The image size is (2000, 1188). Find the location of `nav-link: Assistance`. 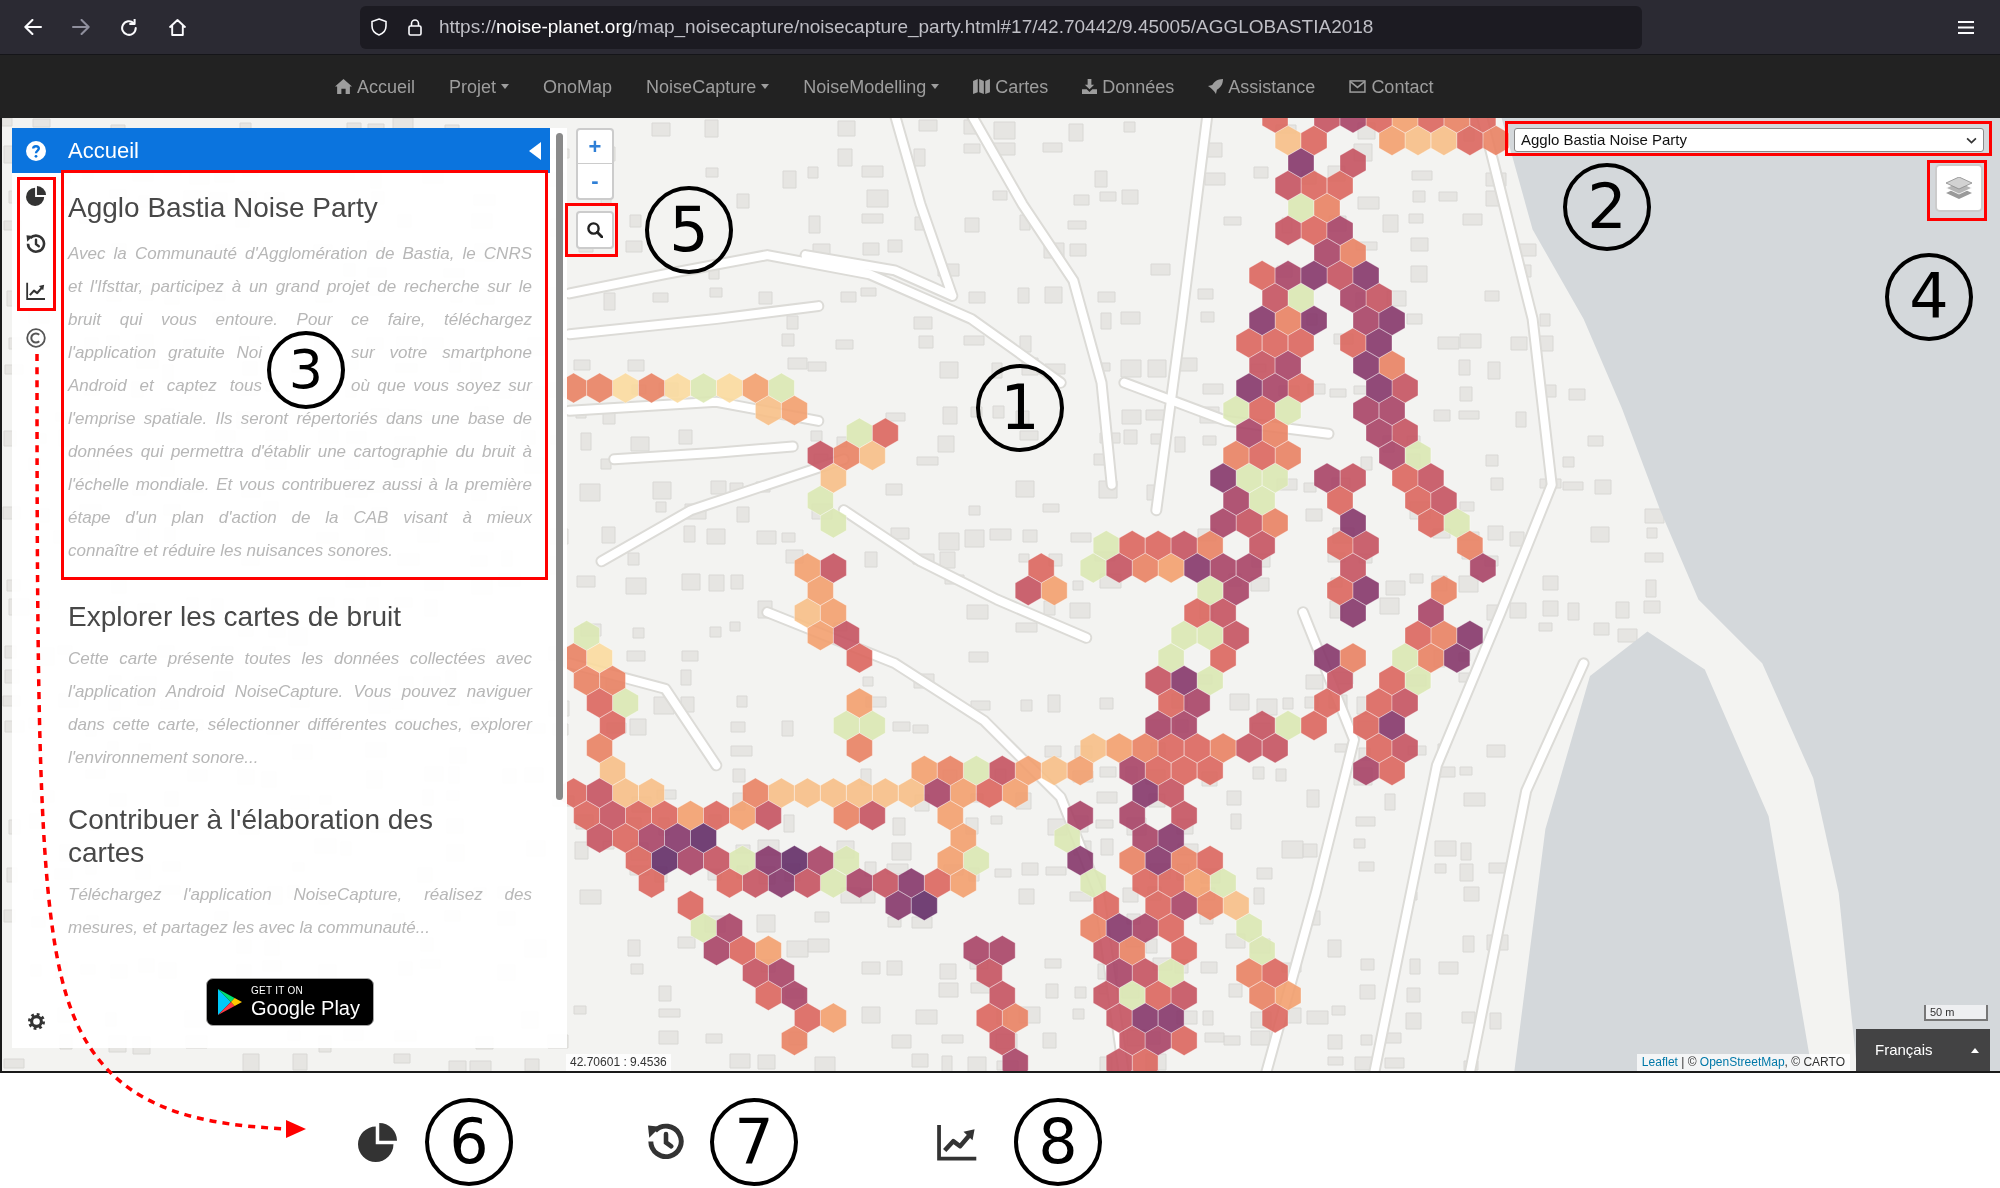

nav-link: Assistance is located at coordinates (1262, 86).